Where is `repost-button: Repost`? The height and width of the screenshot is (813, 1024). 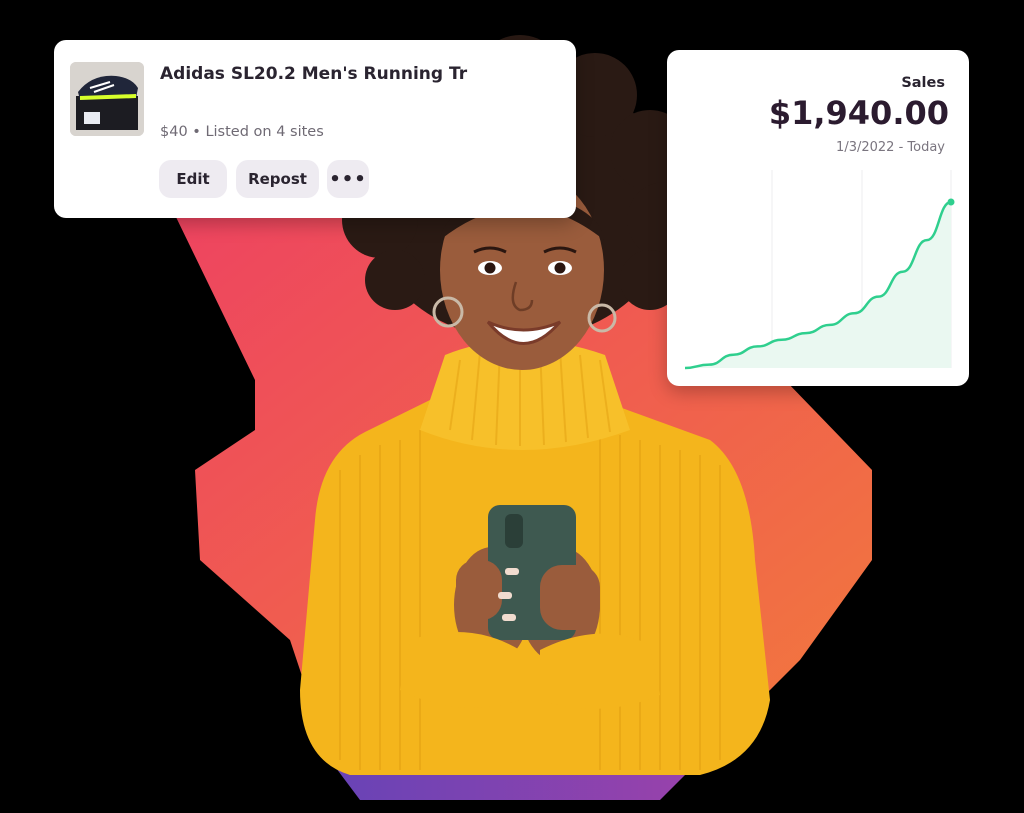 repost-button: Repost is located at coordinates (277, 179).